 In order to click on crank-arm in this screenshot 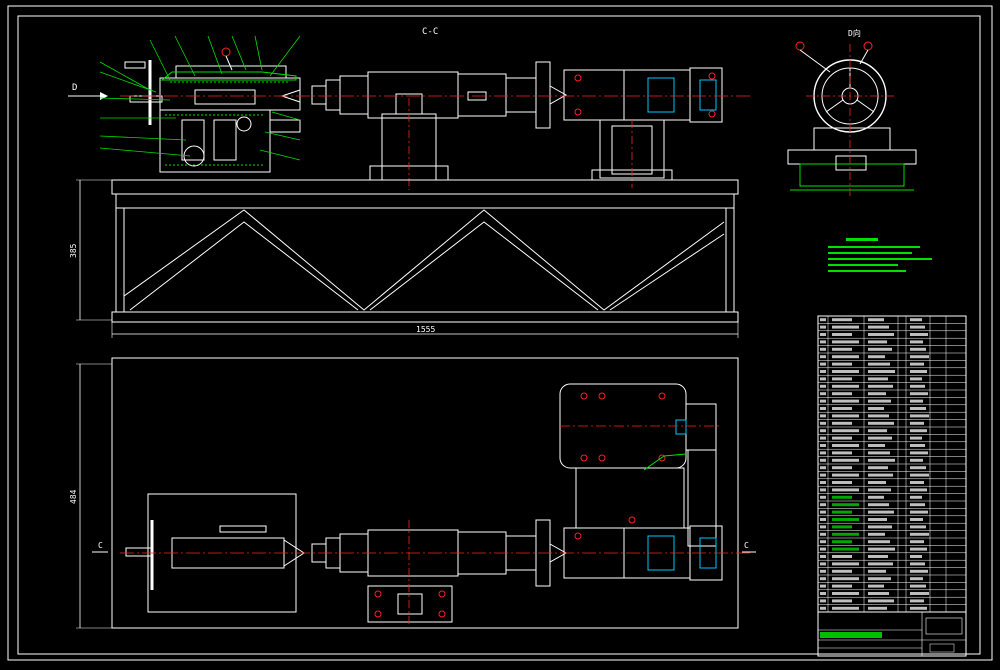, I will do `click(229, 63)`.